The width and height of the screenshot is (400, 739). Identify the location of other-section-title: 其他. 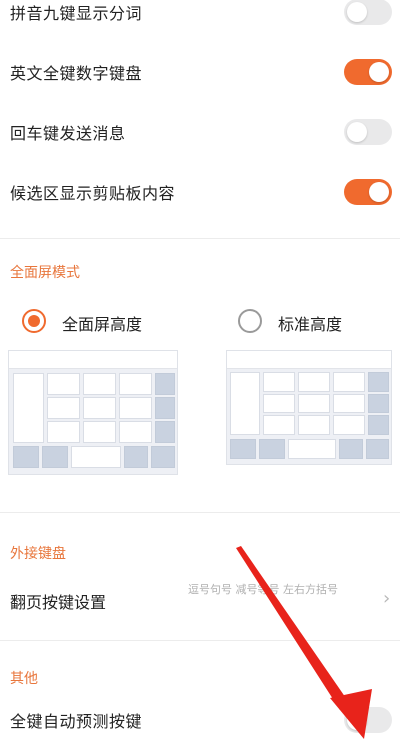
(24, 679).